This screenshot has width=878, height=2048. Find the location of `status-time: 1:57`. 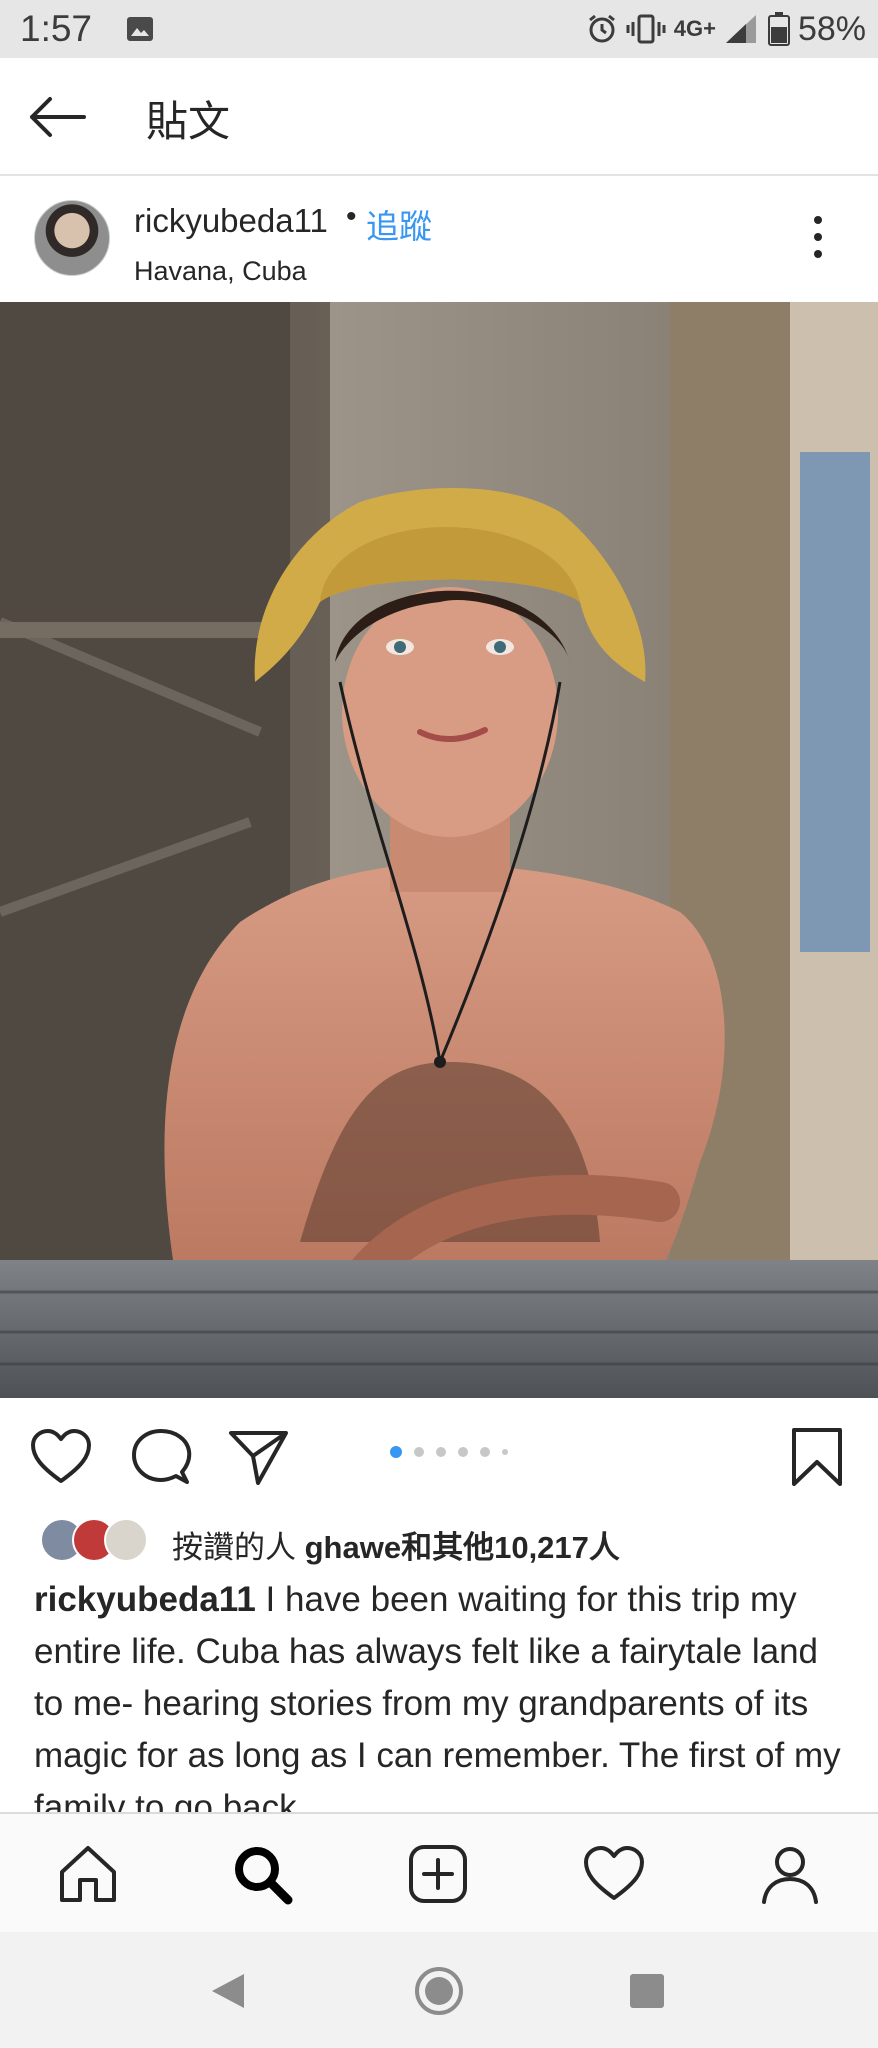

status-time: 1:57 is located at coordinates (56, 28).